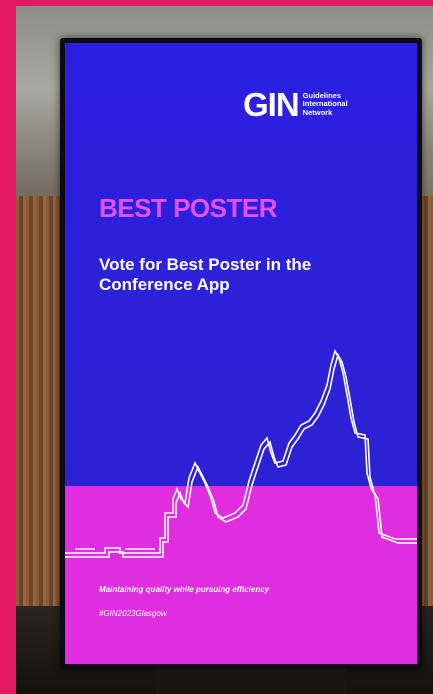 Image resolution: width=433 pixels, height=694 pixels. Describe the element at coordinates (271, 104) in the screenshot. I see `logo-mark: GIN` at that location.